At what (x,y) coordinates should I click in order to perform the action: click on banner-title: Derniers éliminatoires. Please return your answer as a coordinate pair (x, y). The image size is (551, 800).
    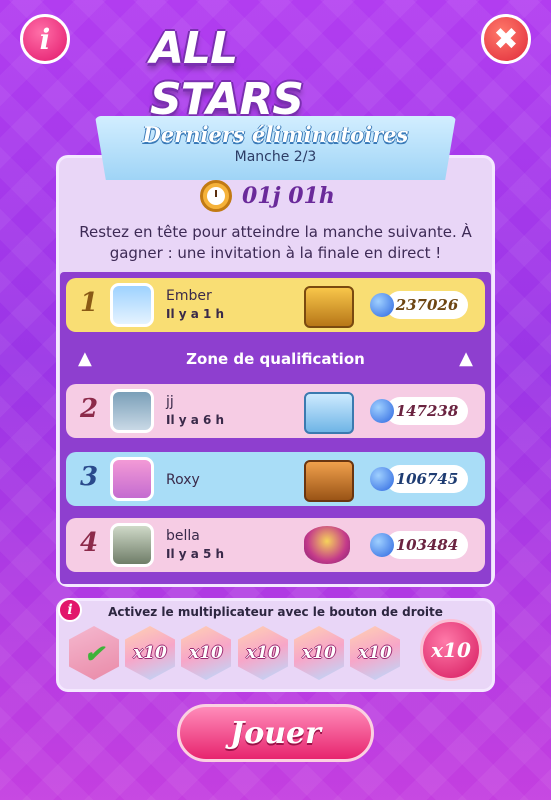
    Looking at the image, I should click on (275, 134).